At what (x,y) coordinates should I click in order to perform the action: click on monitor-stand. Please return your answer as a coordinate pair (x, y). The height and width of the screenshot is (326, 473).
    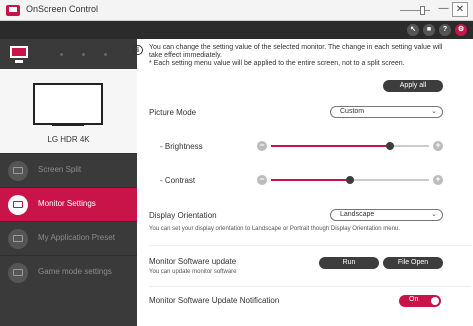
    Looking at the image, I should click on (68, 125).